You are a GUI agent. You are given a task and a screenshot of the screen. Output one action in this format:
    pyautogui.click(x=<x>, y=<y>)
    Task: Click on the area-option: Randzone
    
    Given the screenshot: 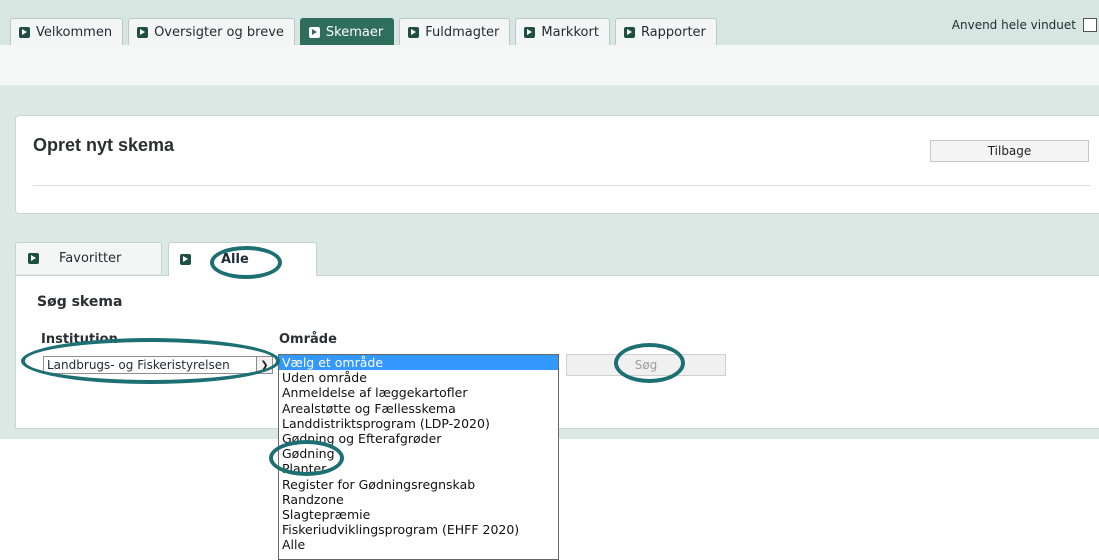 What is the action you would take?
    pyautogui.click(x=418, y=499)
    